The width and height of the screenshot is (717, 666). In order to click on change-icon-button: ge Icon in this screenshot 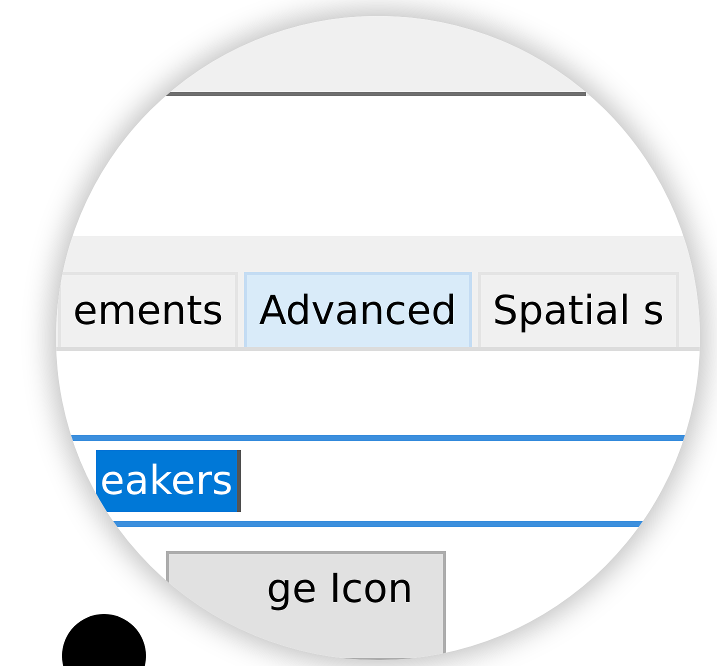, I will do `click(306, 605)`.